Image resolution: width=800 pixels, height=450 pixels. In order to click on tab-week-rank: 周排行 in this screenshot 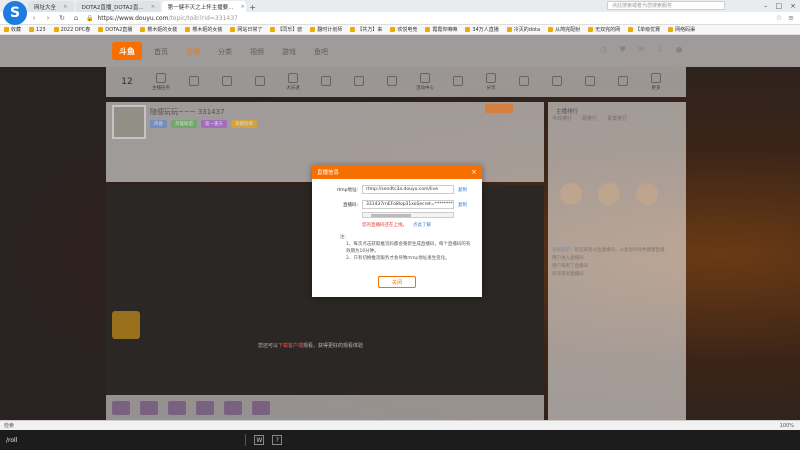, I will do `click(589, 118)`.